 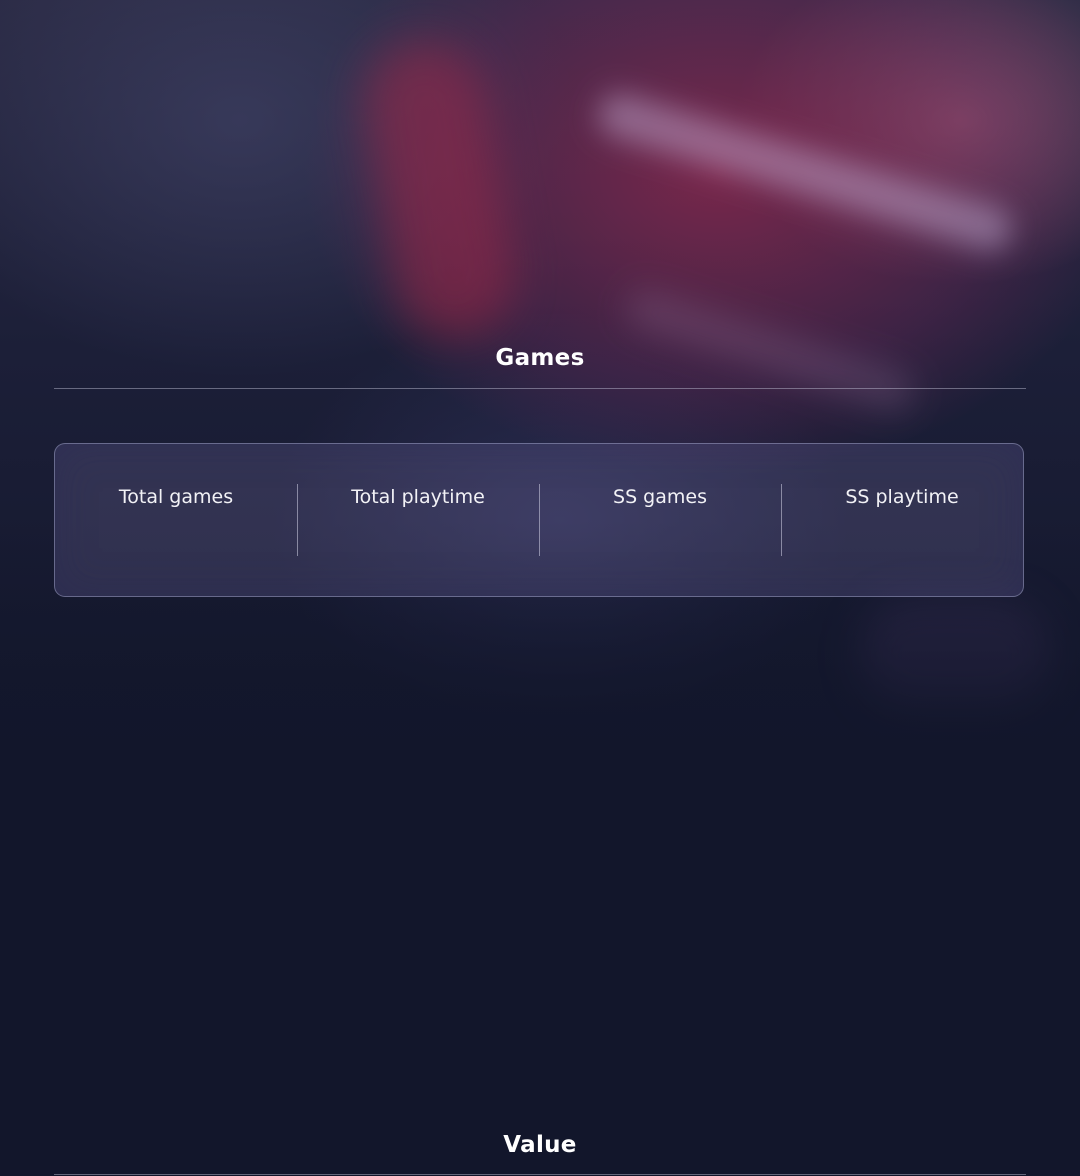 I want to click on games-section-title: Games, so click(x=540, y=358).